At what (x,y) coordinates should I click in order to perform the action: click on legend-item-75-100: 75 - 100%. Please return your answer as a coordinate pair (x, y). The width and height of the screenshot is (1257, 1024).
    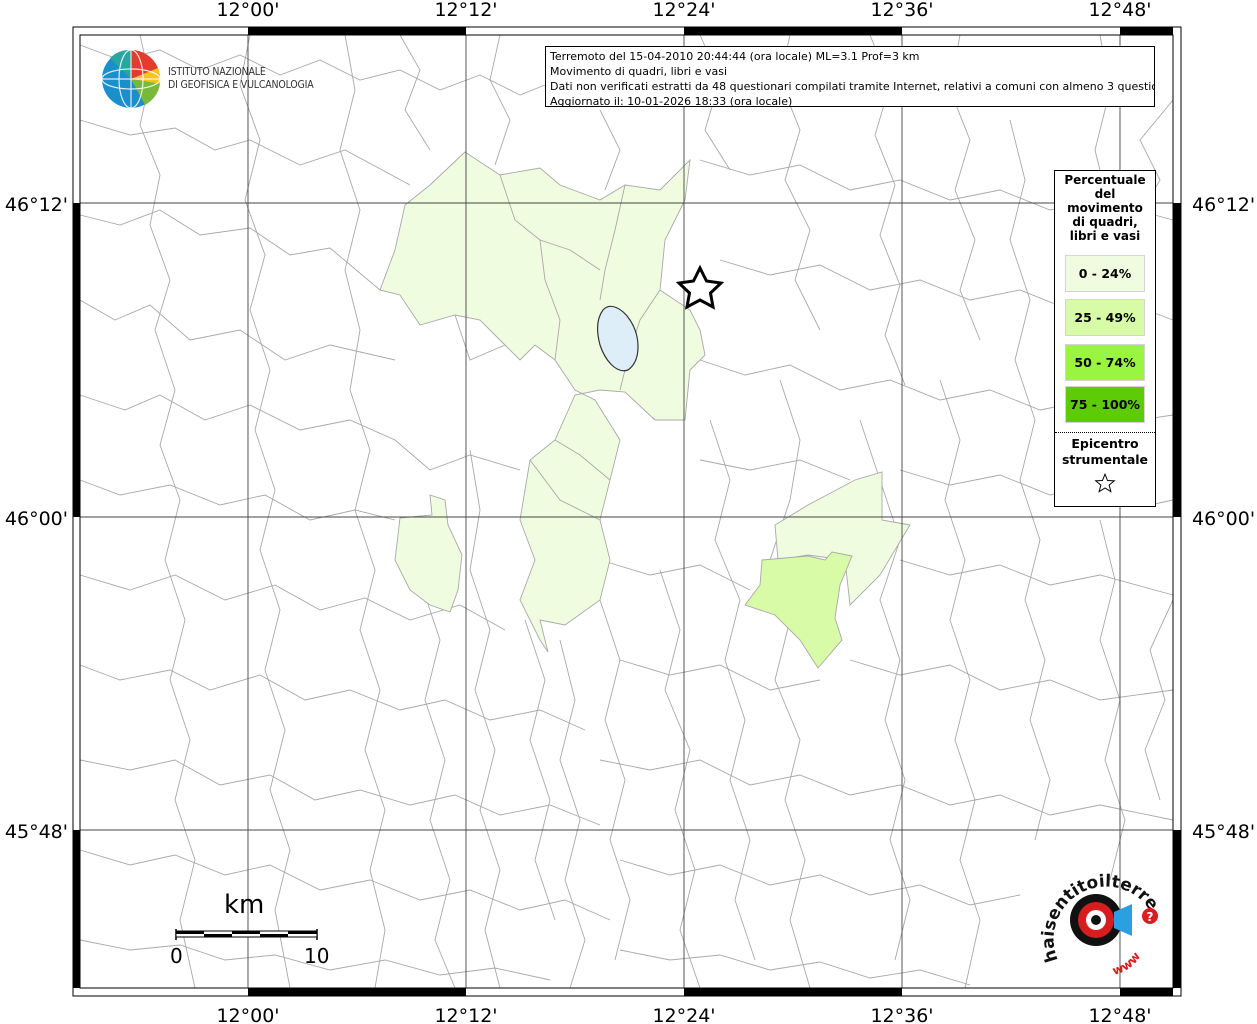
    Looking at the image, I should click on (1105, 404).